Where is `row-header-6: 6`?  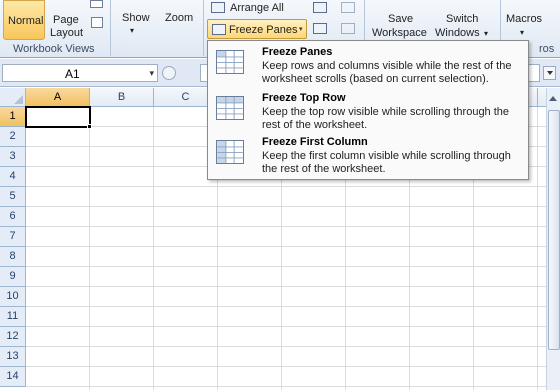
row-header-6: 6 is located at coordinates (13, 217).